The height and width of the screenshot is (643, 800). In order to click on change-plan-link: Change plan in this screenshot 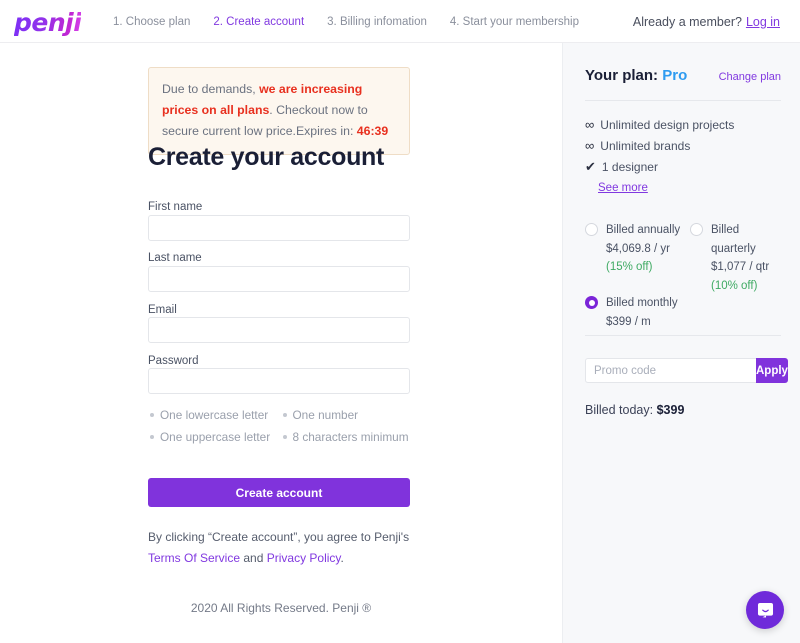, I will do `click(750, 77)`.